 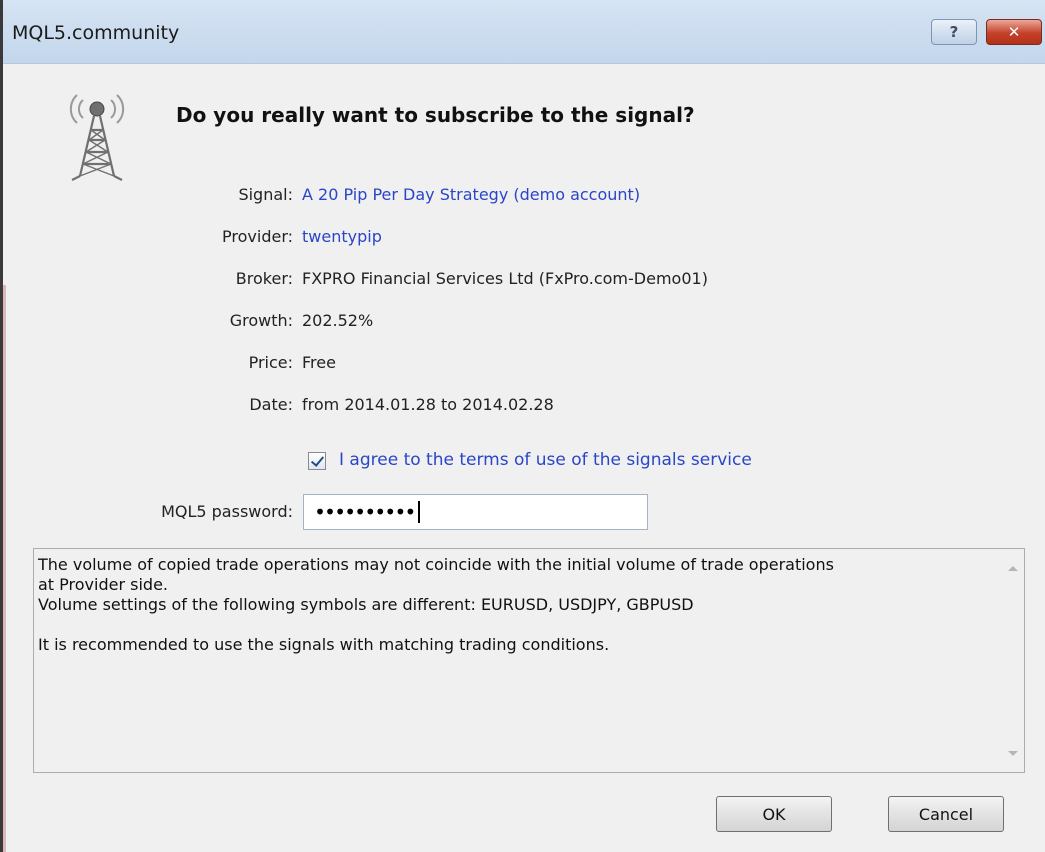 I want to click on signal-tower-icon, so click(x=97, y=137).